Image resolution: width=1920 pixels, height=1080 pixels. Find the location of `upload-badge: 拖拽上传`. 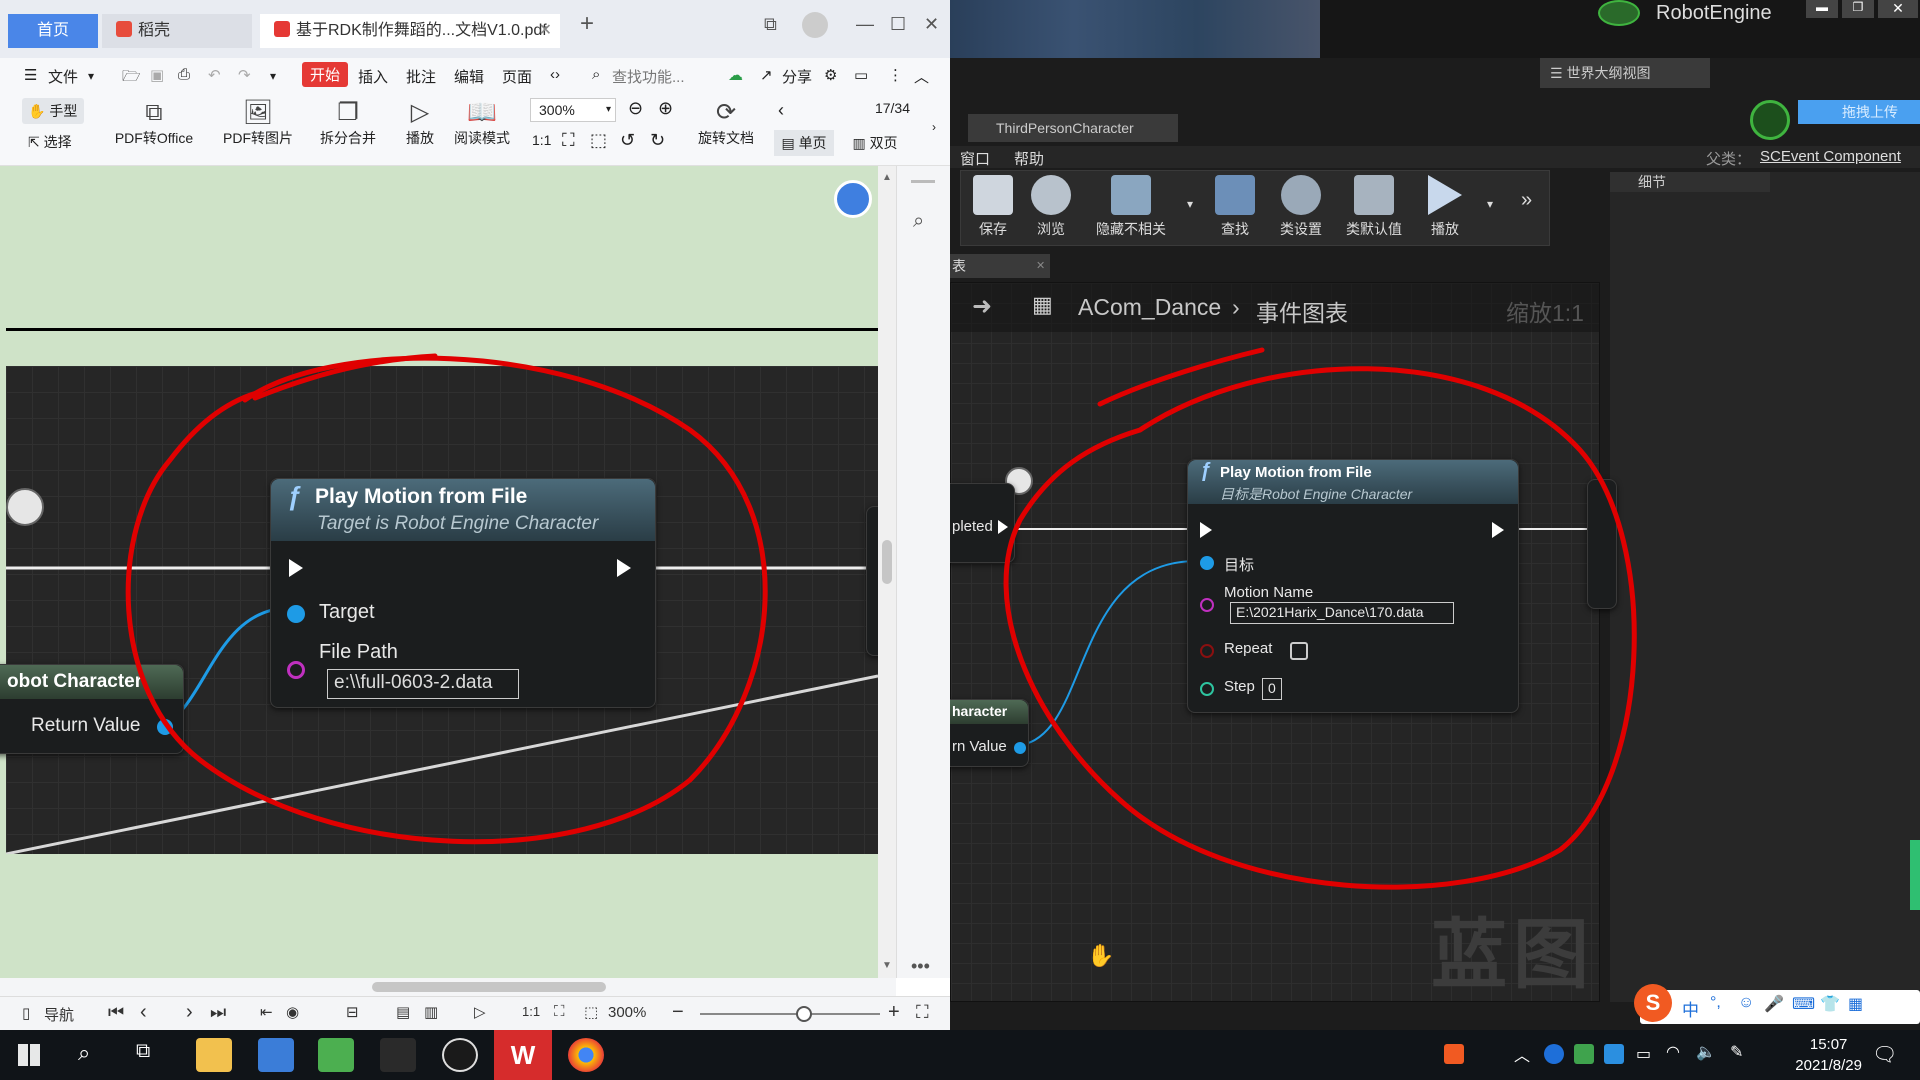

upload-badge: 拖拽上传 is located at coordinates (1859, 112).